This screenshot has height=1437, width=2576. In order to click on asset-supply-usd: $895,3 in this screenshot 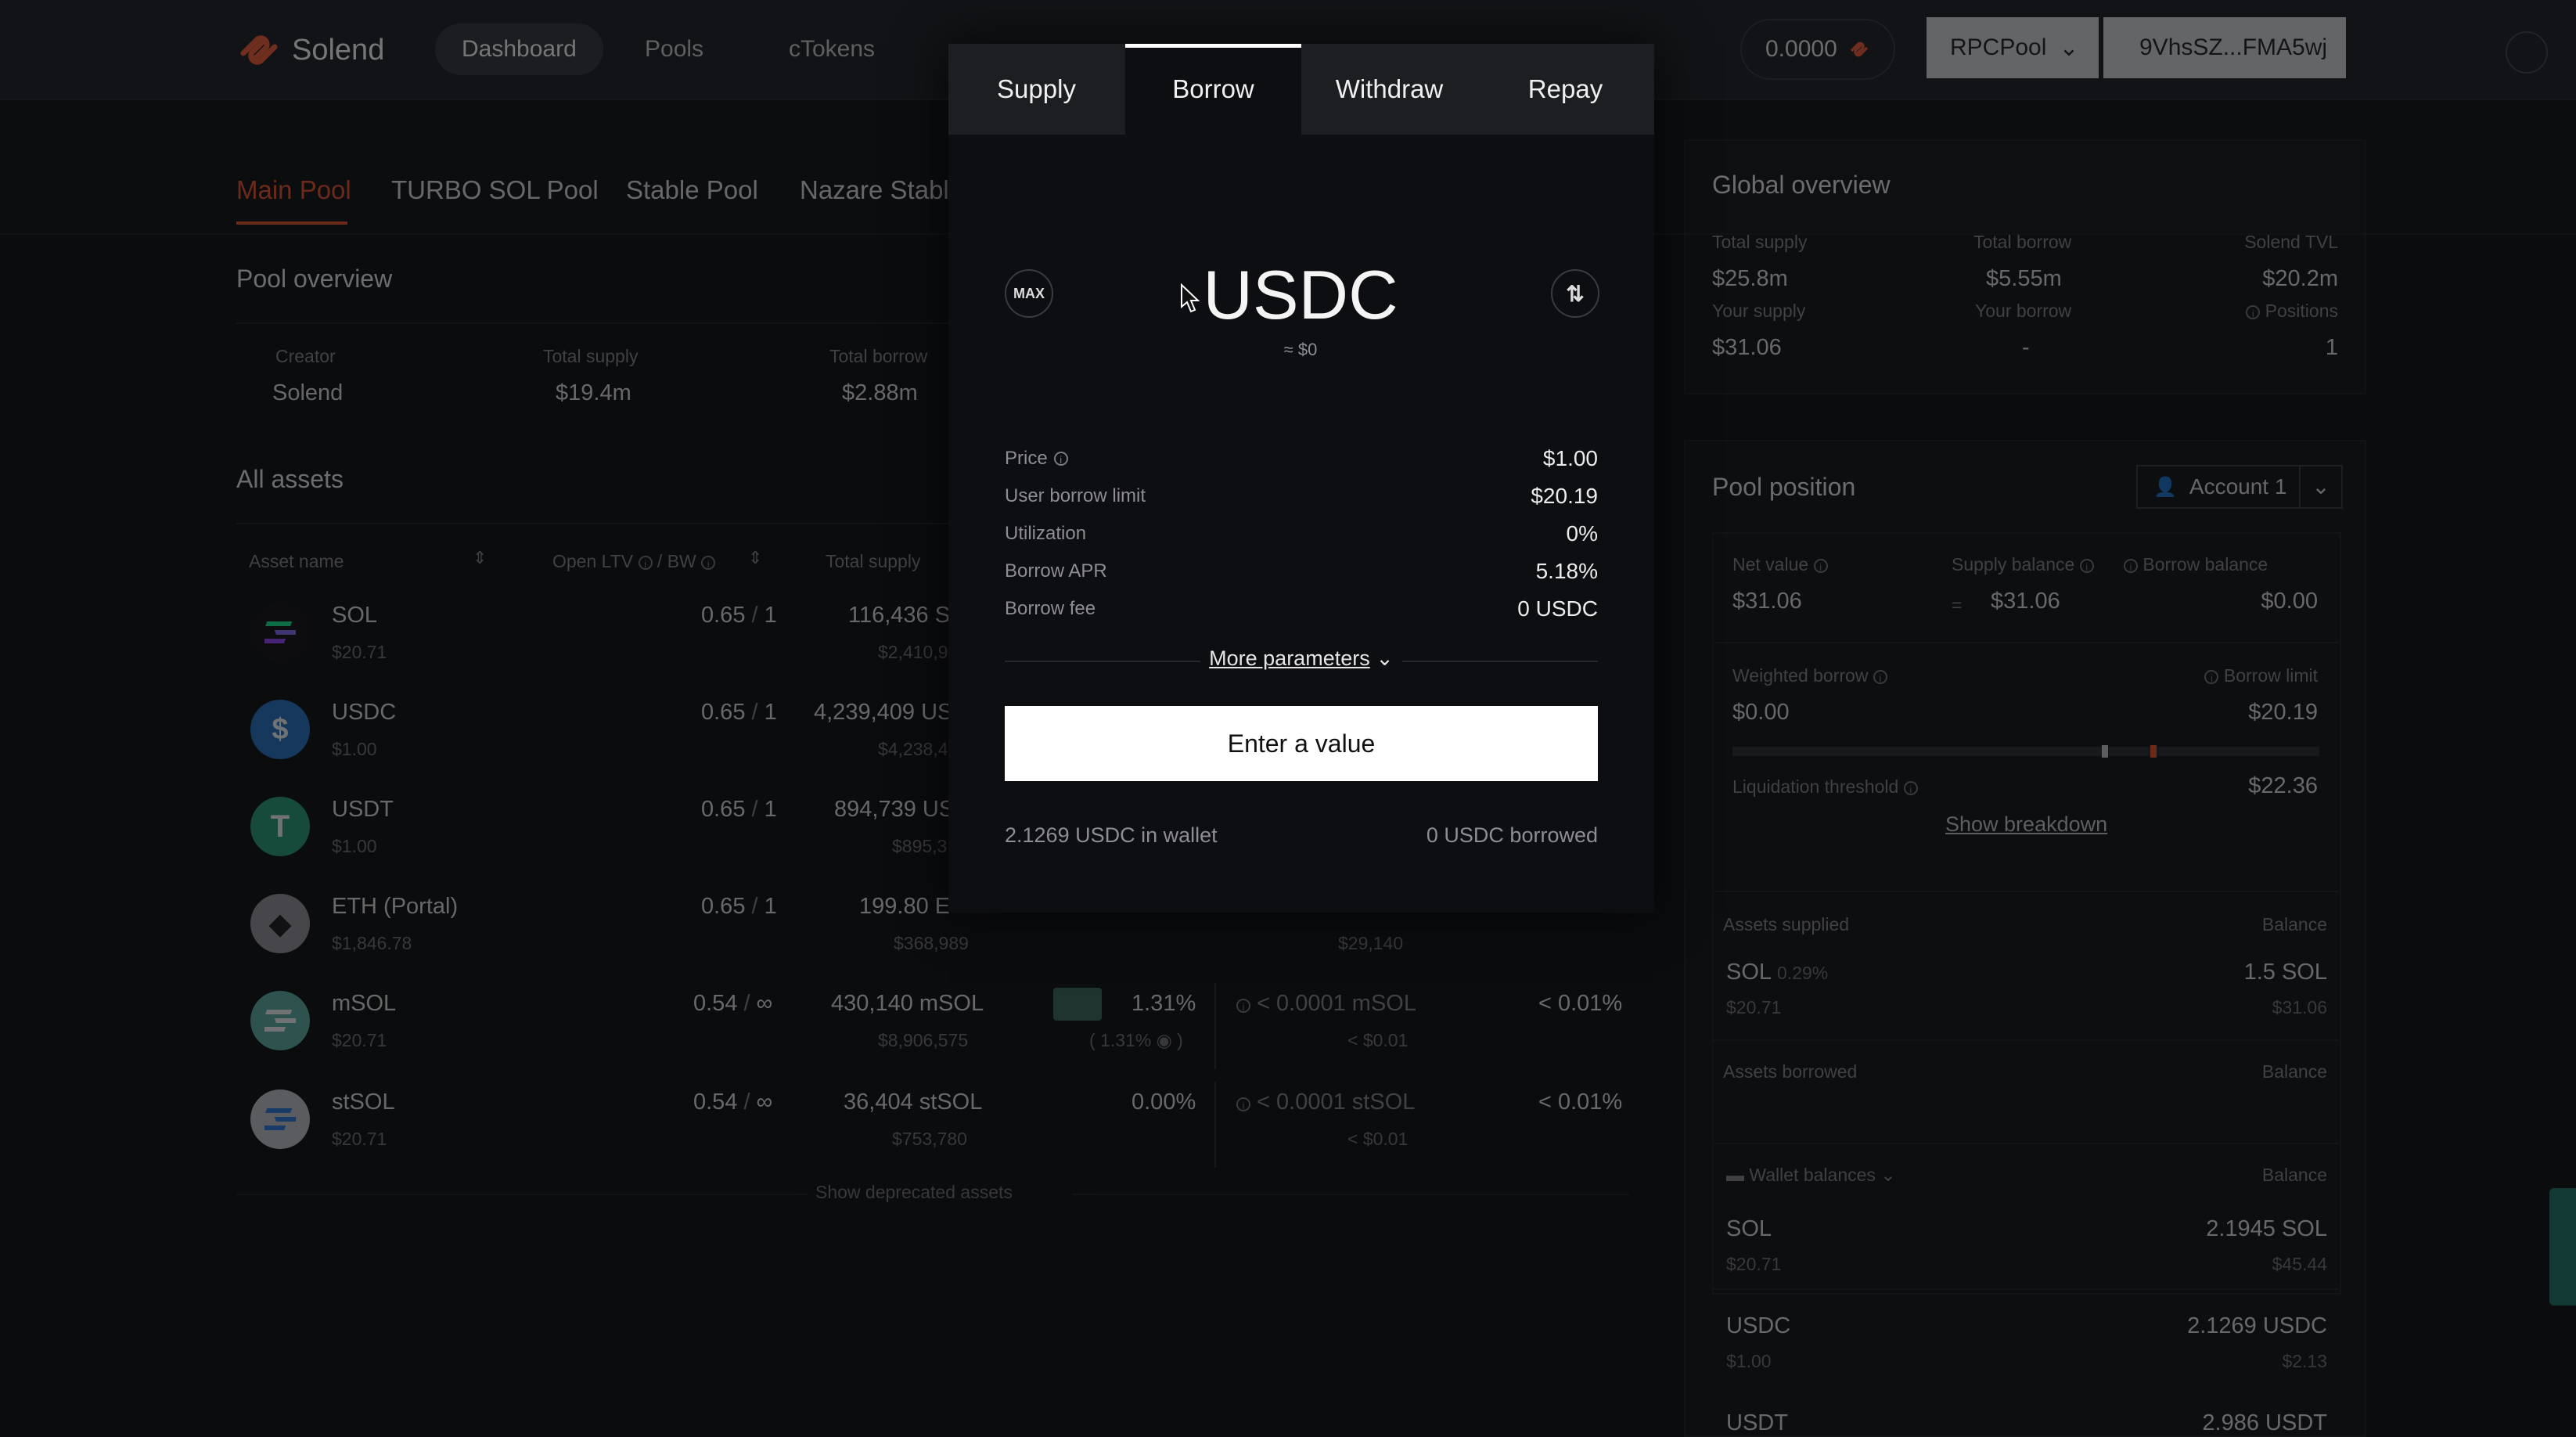, I will do `click(920, 846)`.